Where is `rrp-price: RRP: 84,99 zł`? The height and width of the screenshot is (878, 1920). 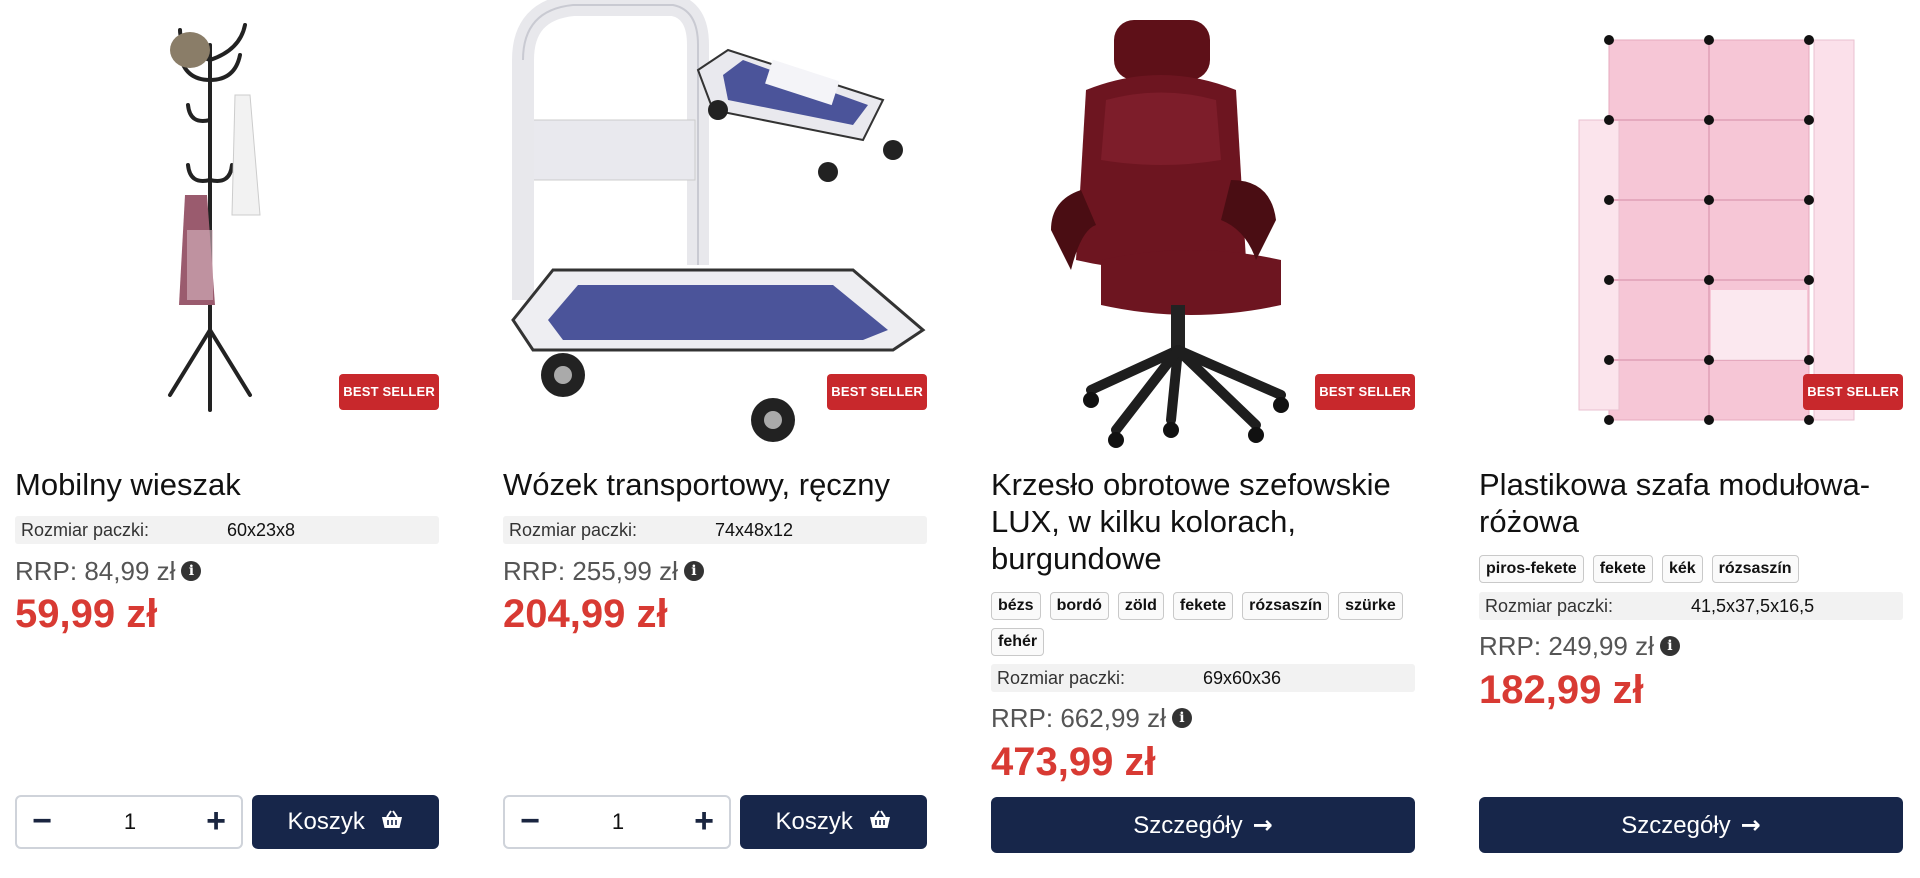
rrp-price: RRP: 84,99 zł is located at coordinates (95, 571).